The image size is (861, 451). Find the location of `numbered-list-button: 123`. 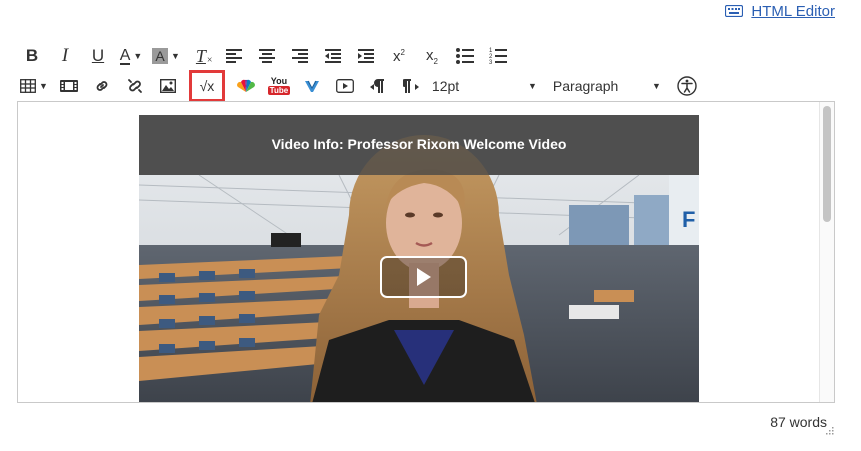

numbered-list-button: 123 is located at coordinates (498, 56).